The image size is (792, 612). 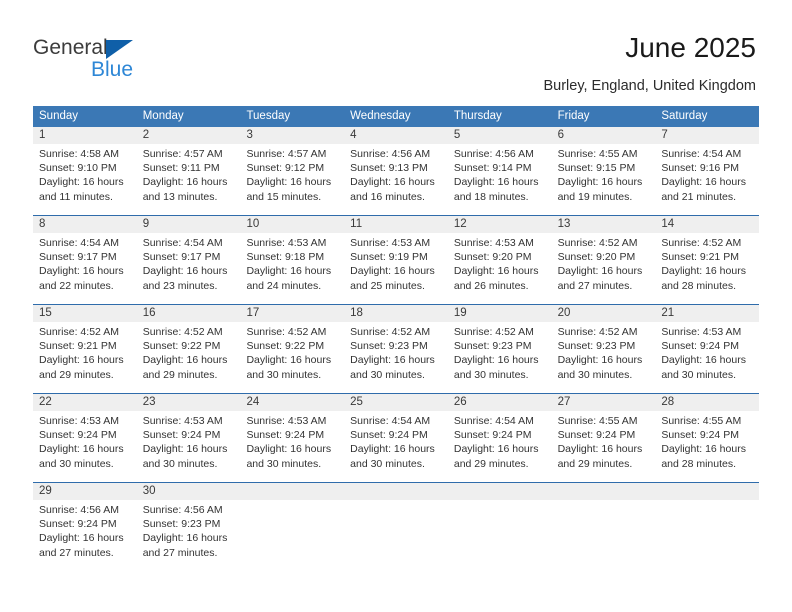 I want to click on day-number: 7, so click(x=707, y=135).